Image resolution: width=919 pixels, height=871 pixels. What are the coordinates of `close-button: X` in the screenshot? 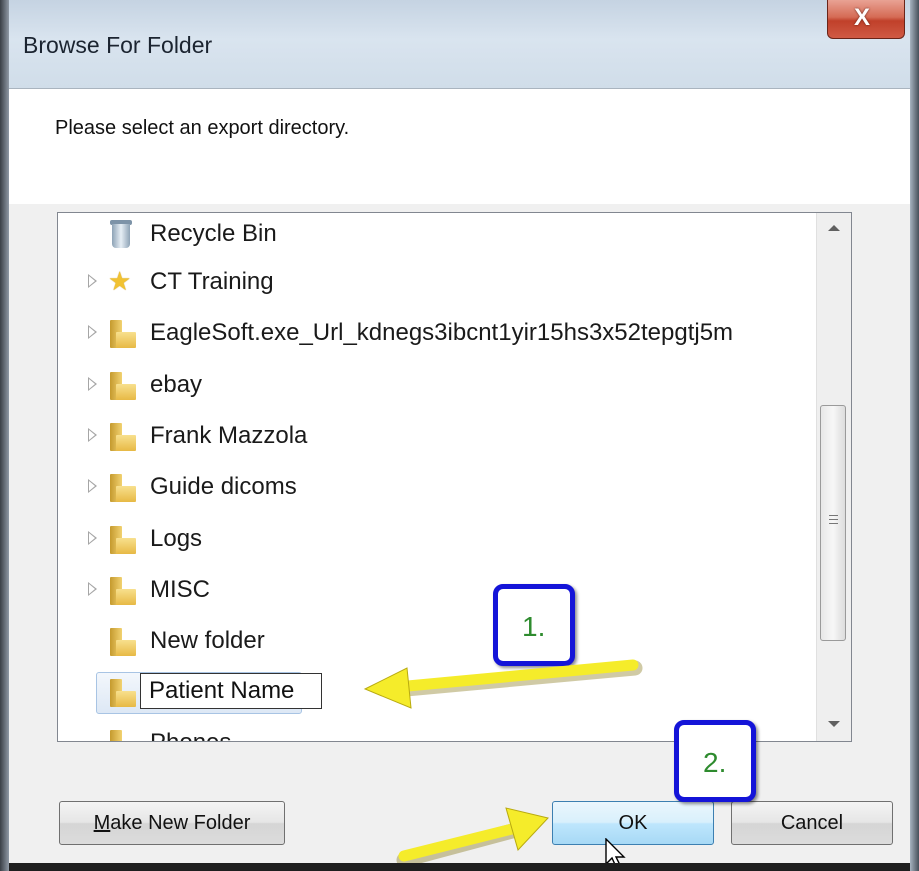 It's located at (866, 19).